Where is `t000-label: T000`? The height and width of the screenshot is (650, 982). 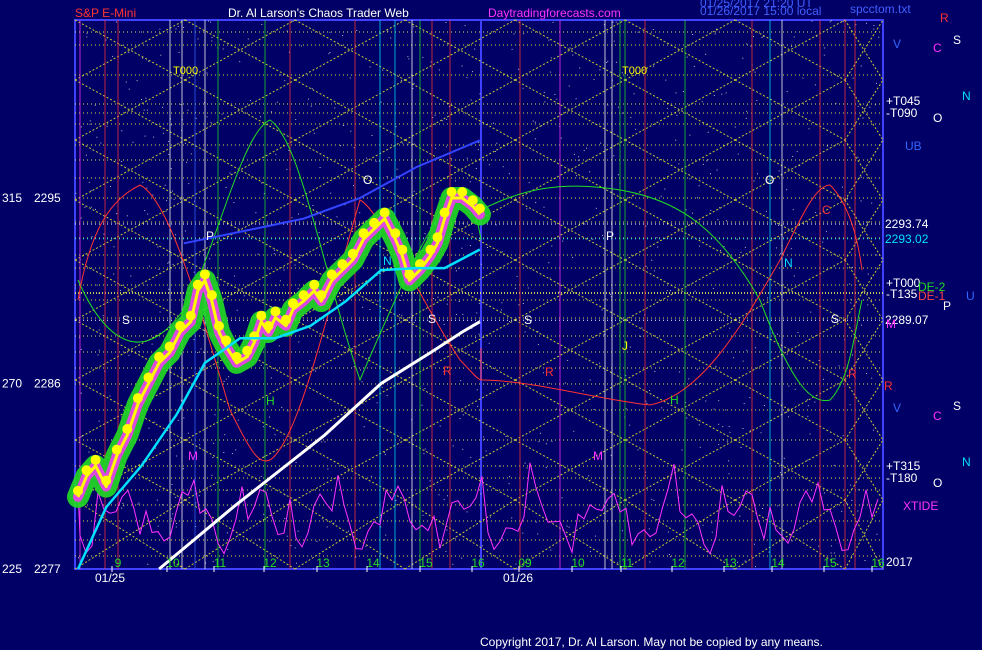 t000-label: T000 is located at coordinates (185, 71).